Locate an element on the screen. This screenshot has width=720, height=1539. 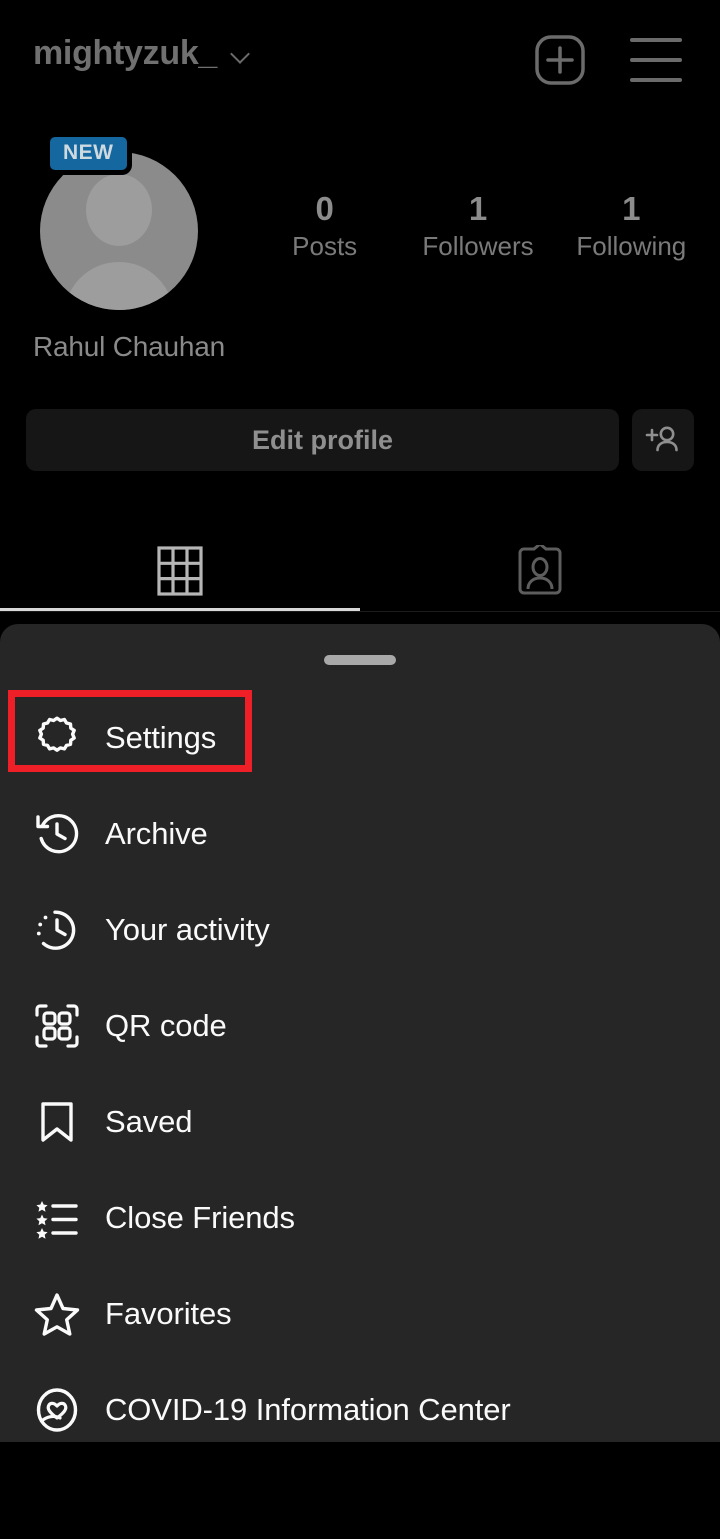
stat-following-label: Following is located at coordinates (631, 246).